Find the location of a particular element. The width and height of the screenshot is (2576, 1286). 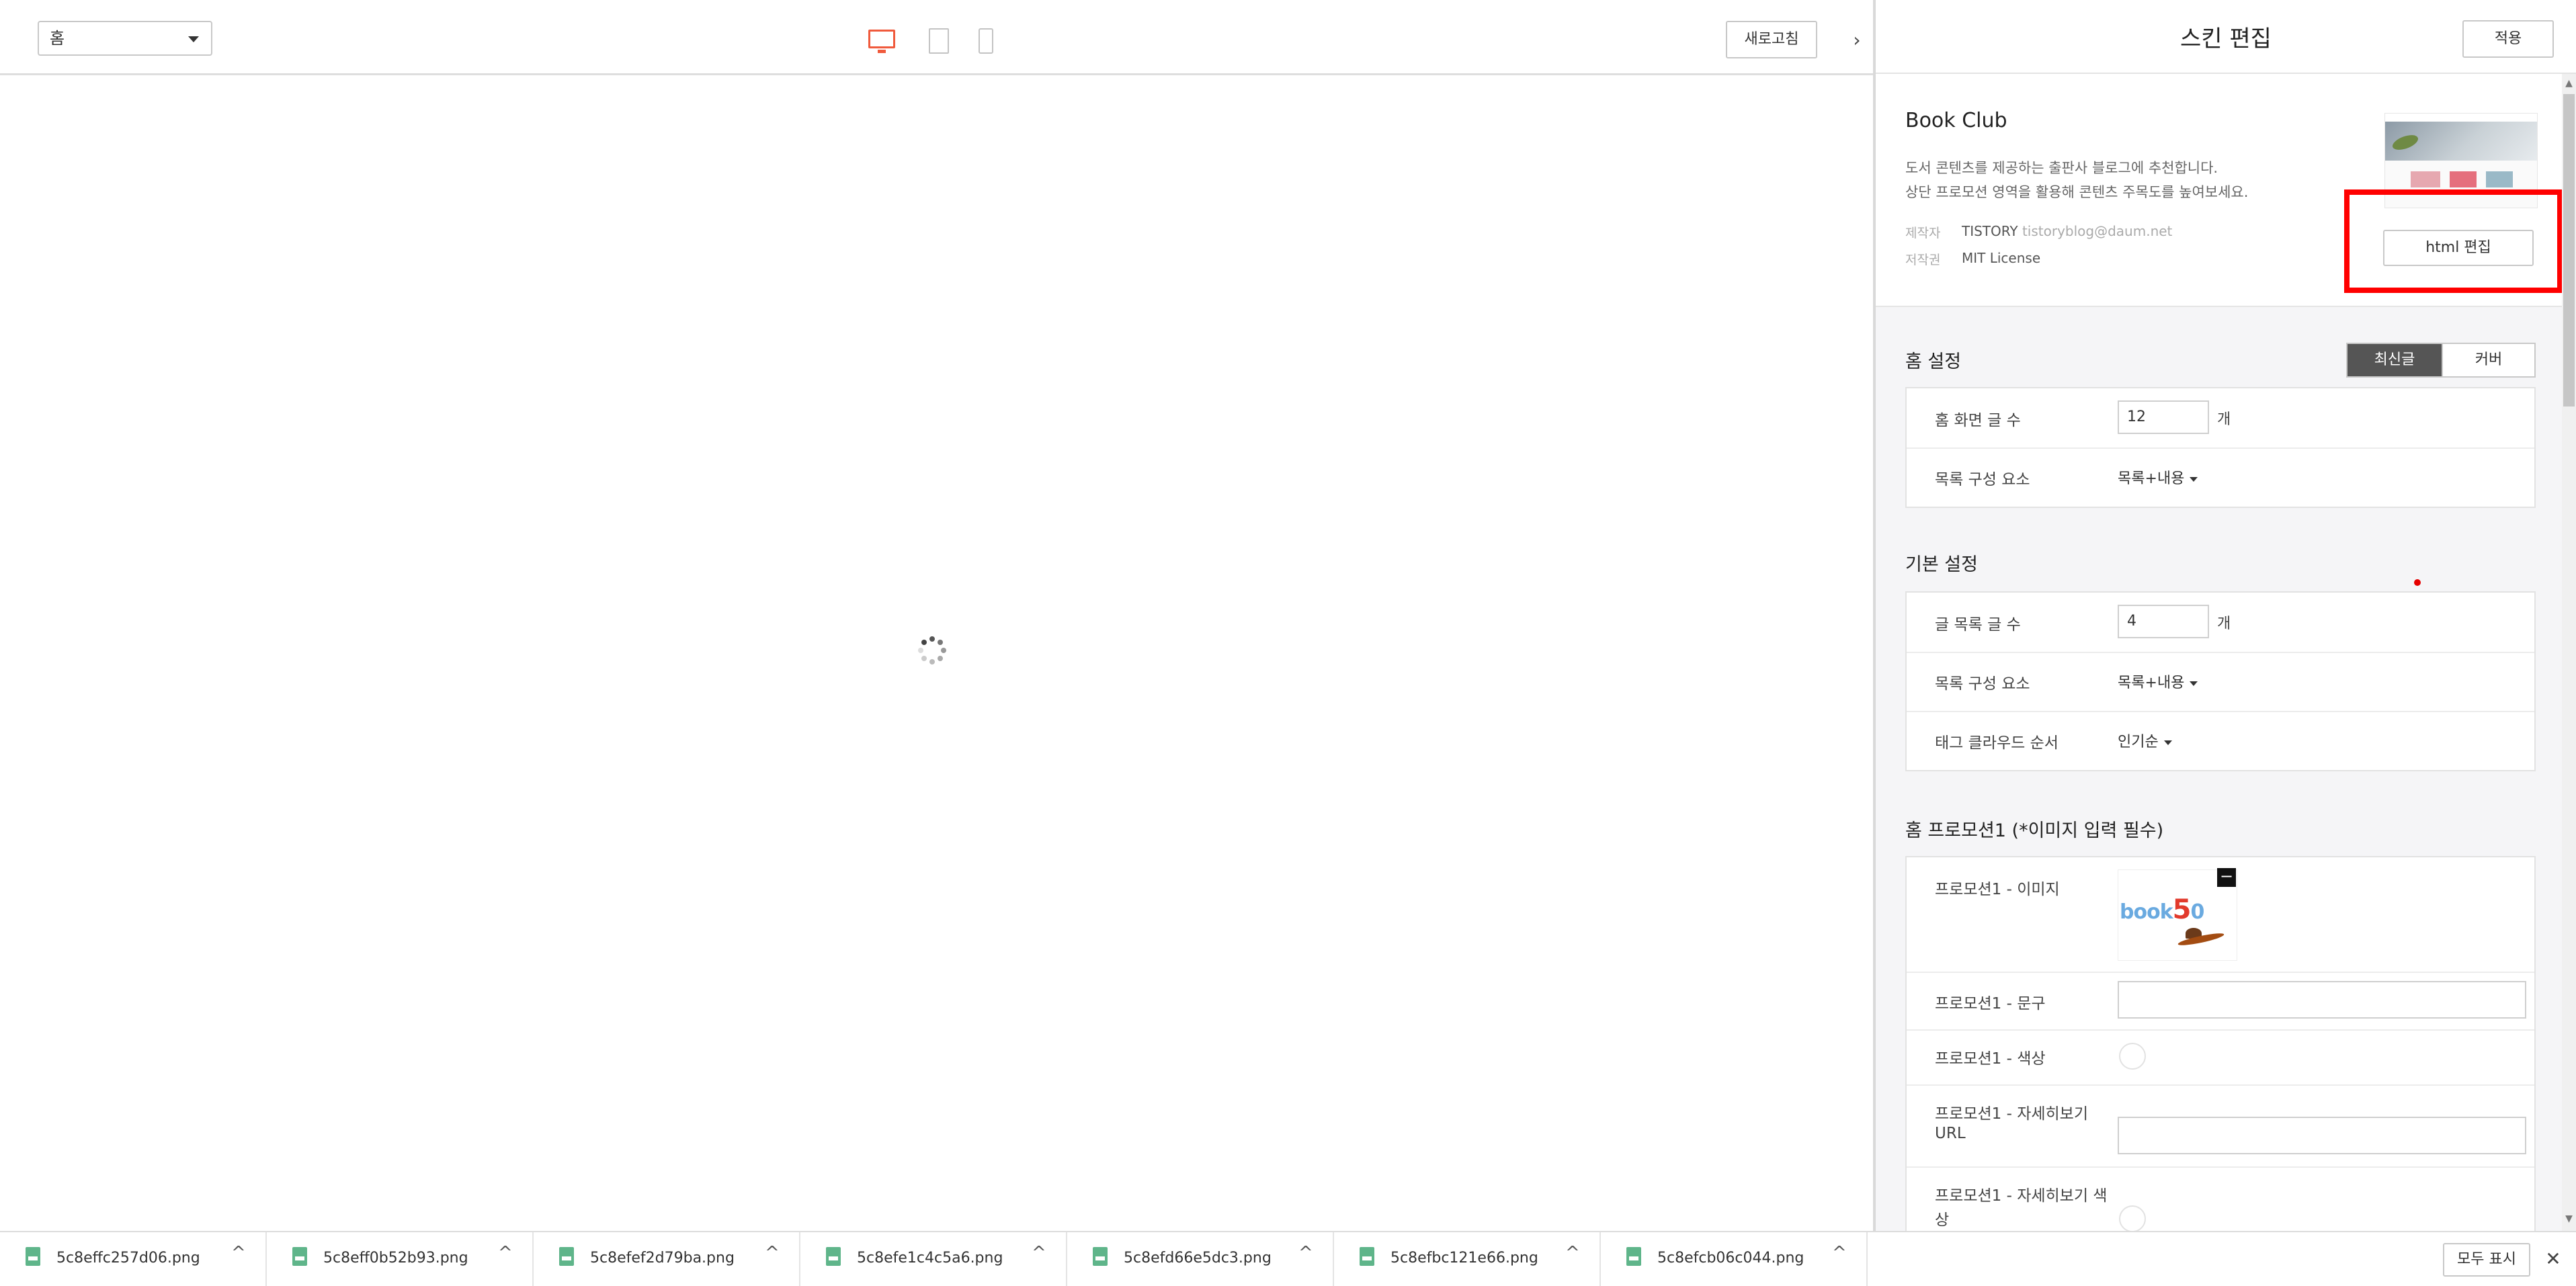

row-label: 프로모션1 - 색상 is located at coordinates (1990, 1059).